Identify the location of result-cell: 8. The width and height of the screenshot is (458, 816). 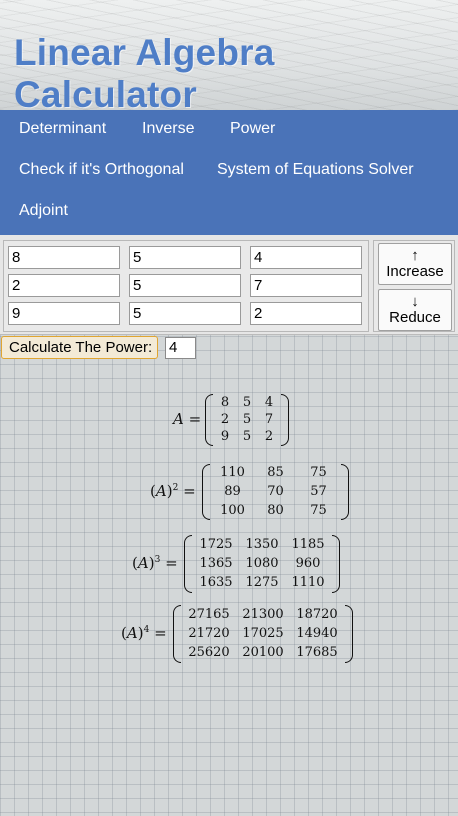
(225, 402).